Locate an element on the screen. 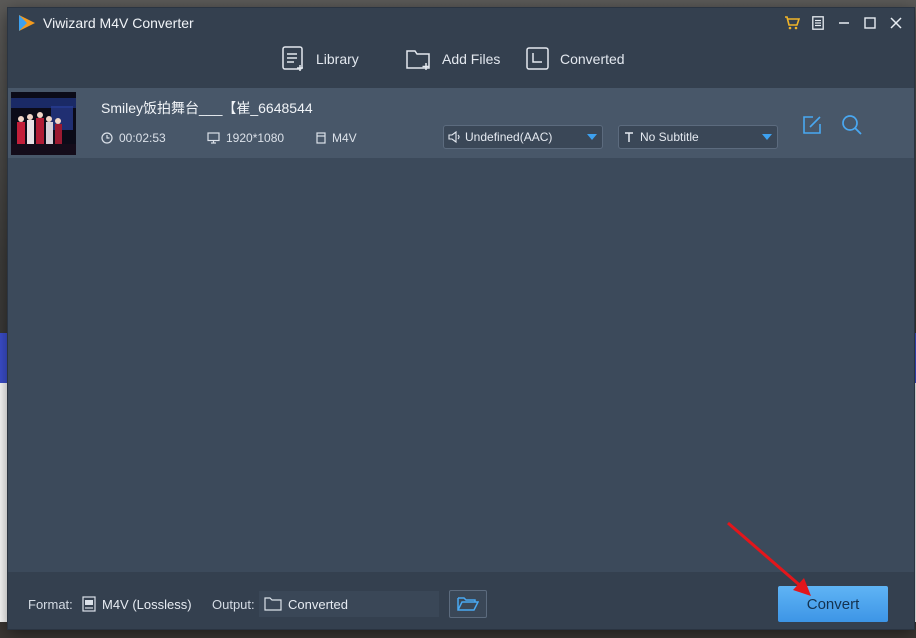 The height and width of the screenshot is (638, 916). file-format-icon is located at coordinates (321, 138).